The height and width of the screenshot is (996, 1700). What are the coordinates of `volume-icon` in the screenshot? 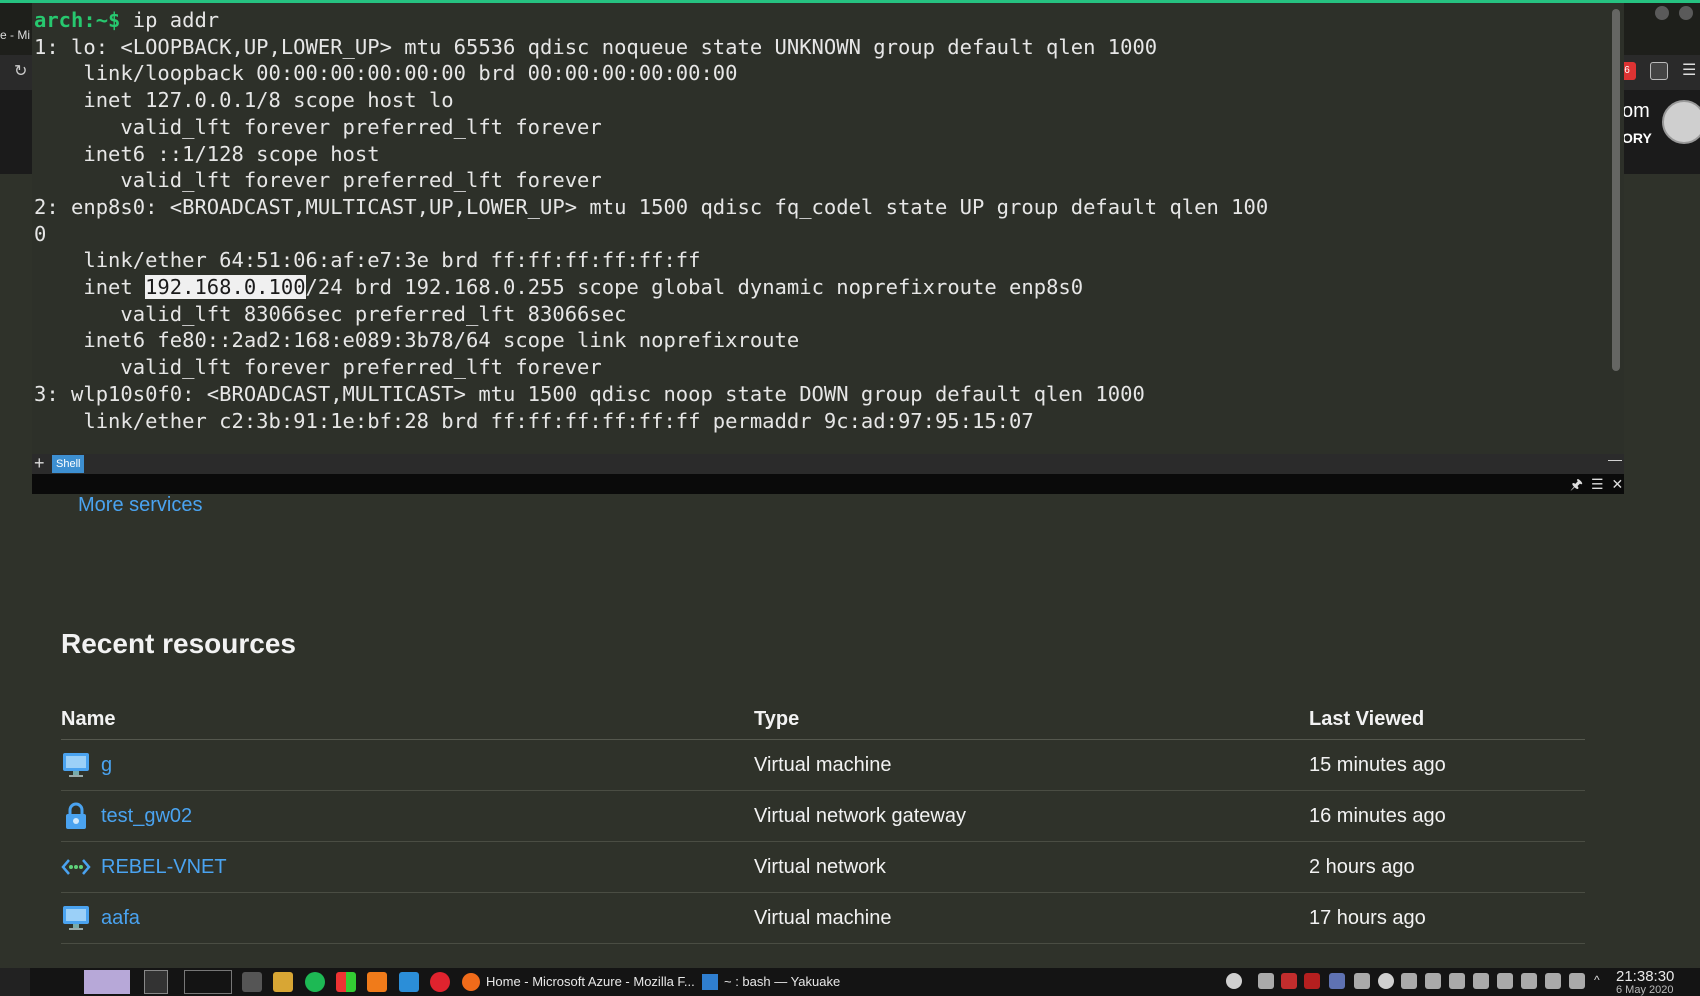 It's located at (1481, 981).